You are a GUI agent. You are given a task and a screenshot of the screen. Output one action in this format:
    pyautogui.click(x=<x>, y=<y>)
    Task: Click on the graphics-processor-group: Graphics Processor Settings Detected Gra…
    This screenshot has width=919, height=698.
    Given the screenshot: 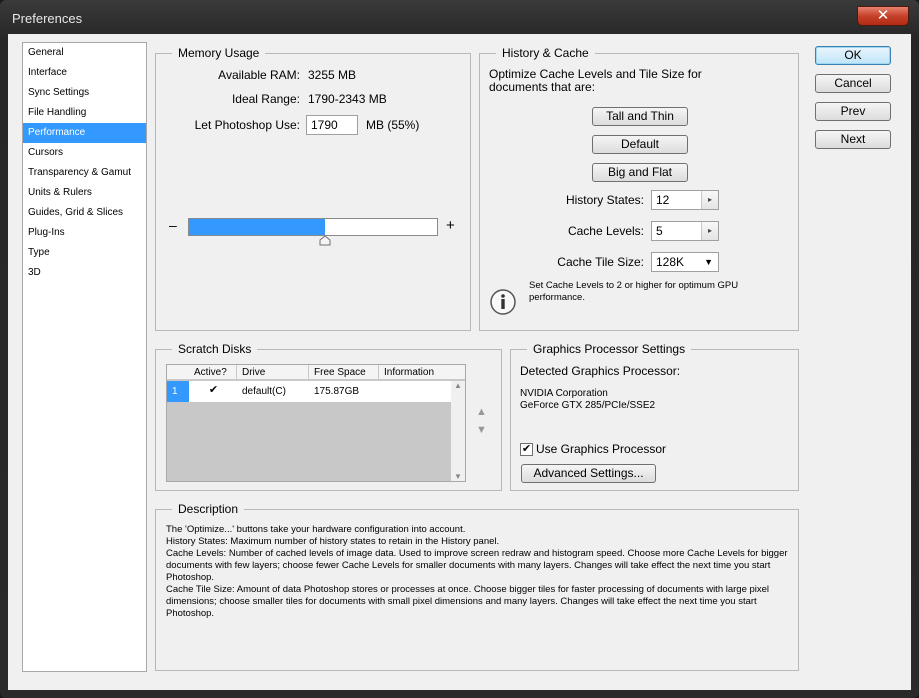 What is the action you would take?
    pyautogui.click(x=654, y=416)
    